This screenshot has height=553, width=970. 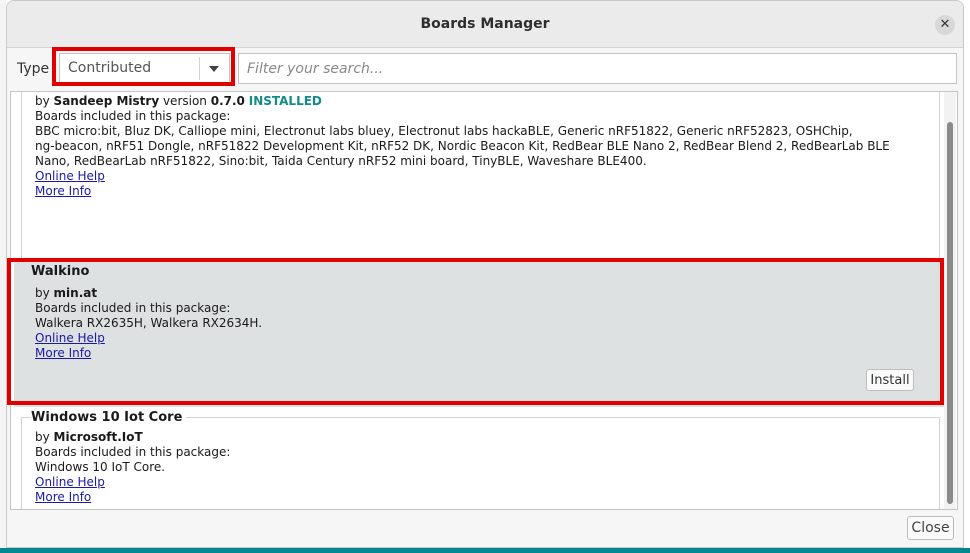 I want to click on installed-badge: INSTALLED, so click(x=285, y=101).